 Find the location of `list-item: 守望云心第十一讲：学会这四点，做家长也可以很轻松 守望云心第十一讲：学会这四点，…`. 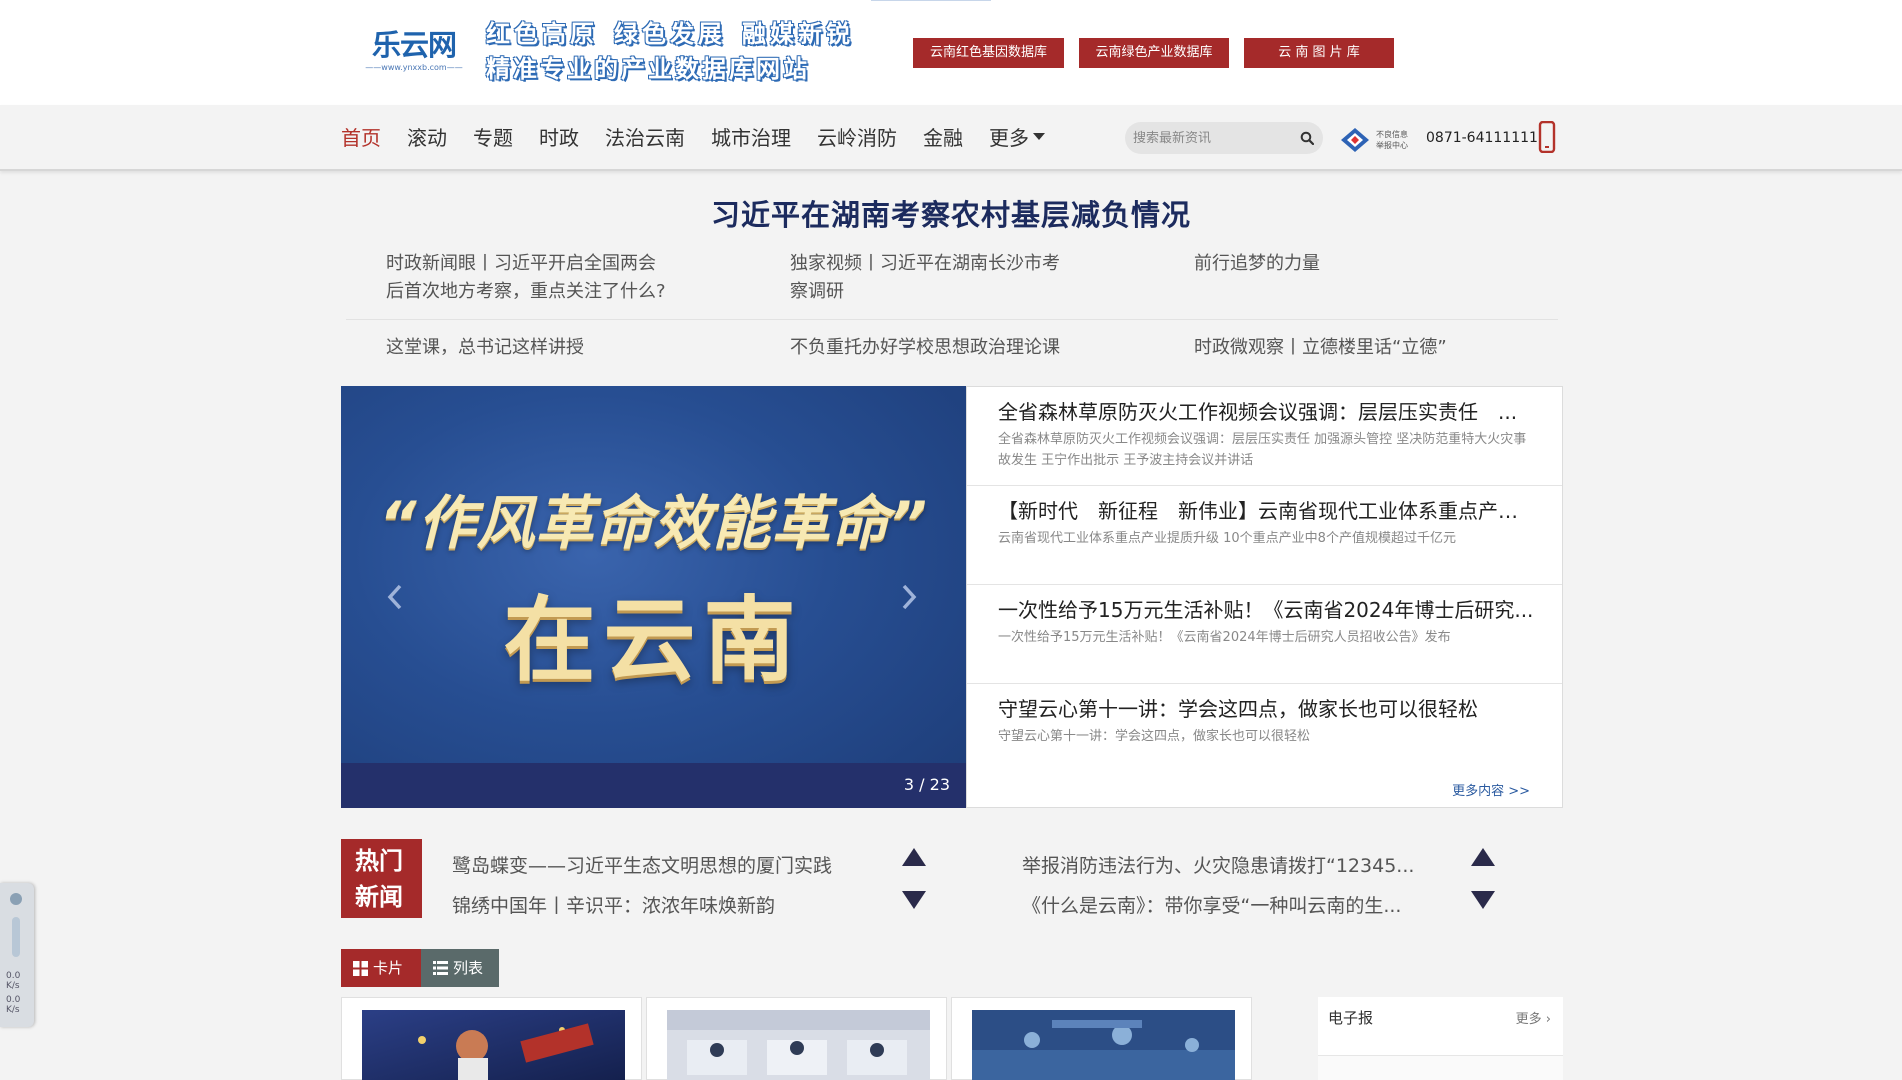

list-item: 守望云心第十一讲：学会这四点，做家长也可以很轻松 守望云心第十一讲：学会这四点，… is located at coordinates (1264, 733).